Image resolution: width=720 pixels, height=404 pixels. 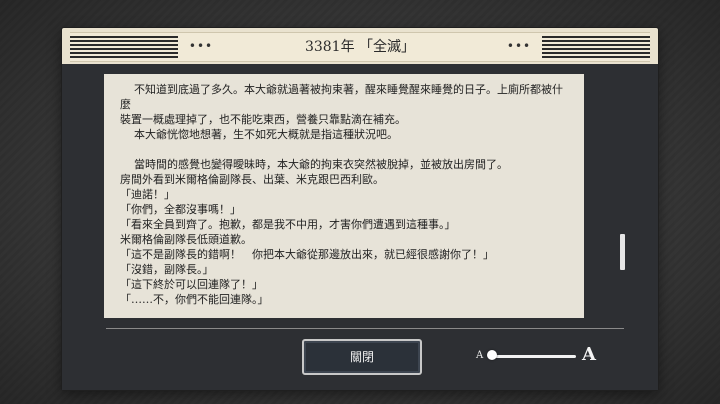 I want to click on story-line: 裝置一概處理掉了，也不能吃東西，營養只靠點滴在補充。, so click(x=263, y=119).